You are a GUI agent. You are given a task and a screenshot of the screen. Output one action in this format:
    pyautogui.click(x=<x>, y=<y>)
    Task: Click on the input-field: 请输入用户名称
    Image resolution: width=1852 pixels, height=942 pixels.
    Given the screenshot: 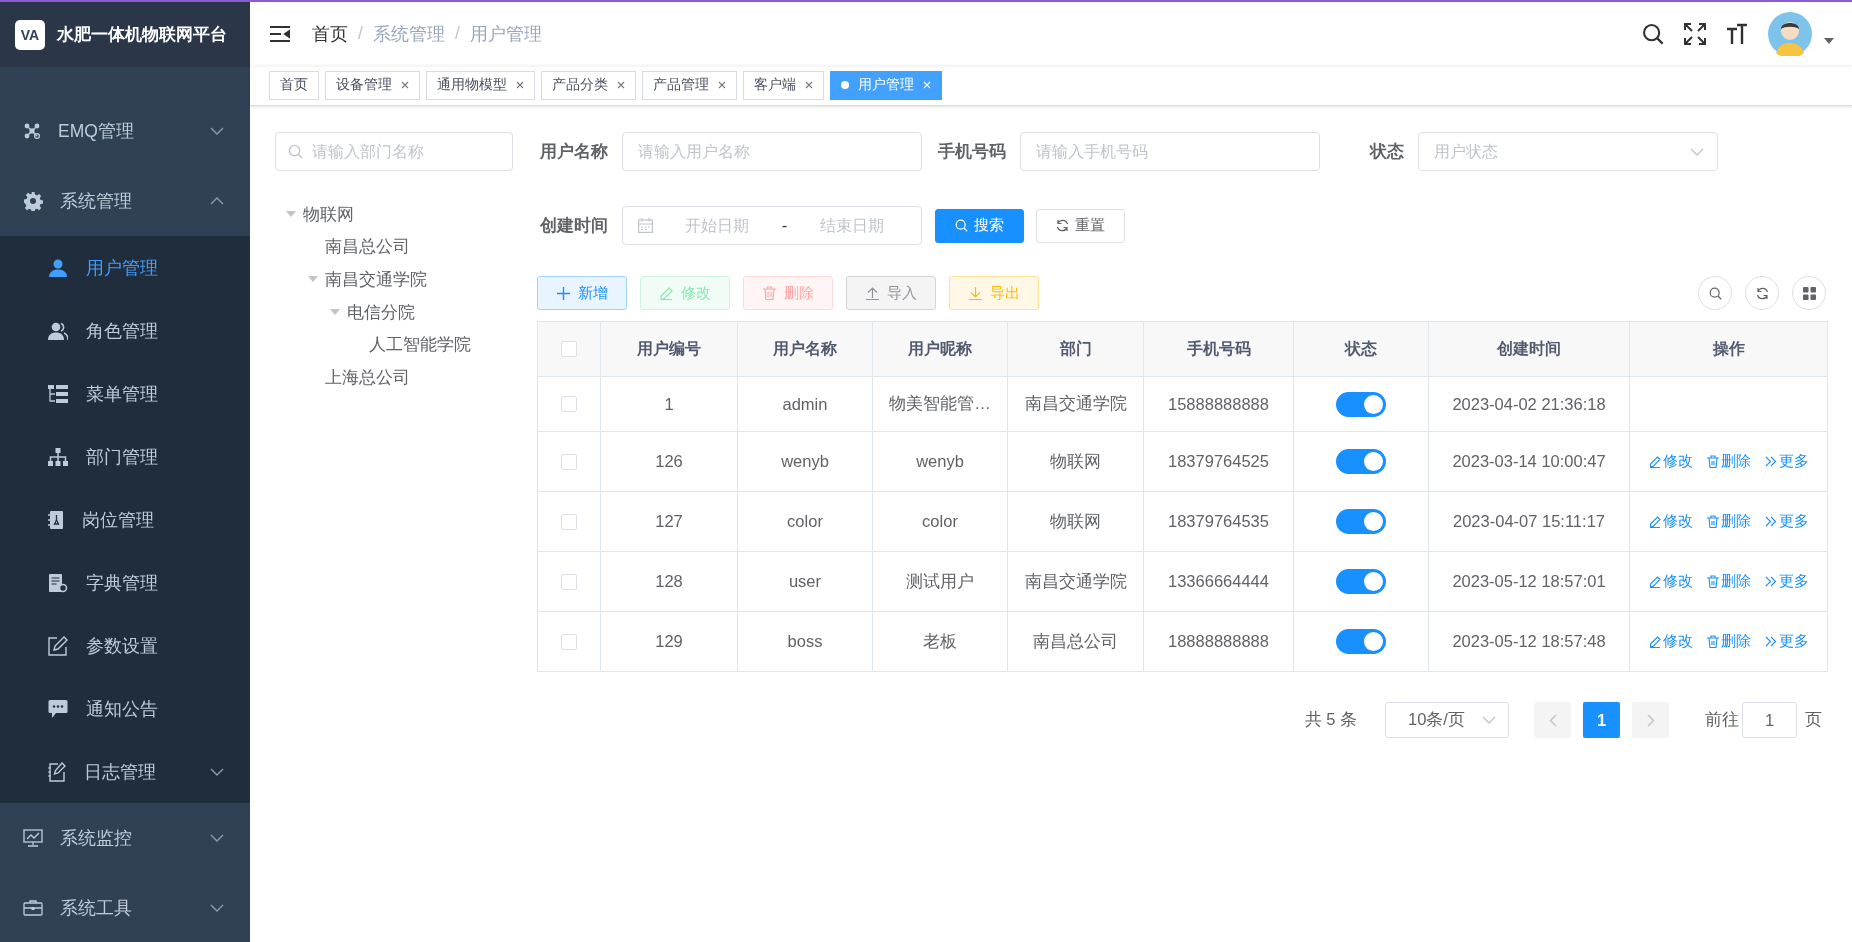 What is the action you would take?
    pyautogui.click(x=772, y=151)
    